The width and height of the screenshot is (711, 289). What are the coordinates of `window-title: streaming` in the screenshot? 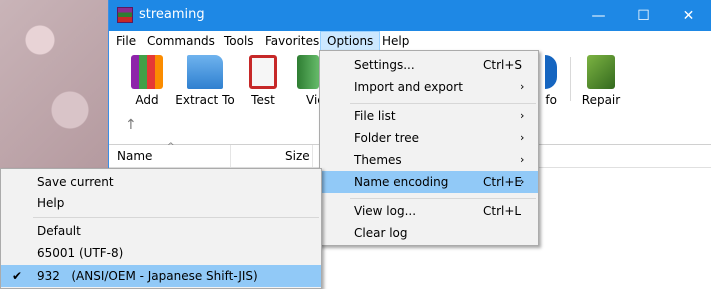 It's located at (172, 14).